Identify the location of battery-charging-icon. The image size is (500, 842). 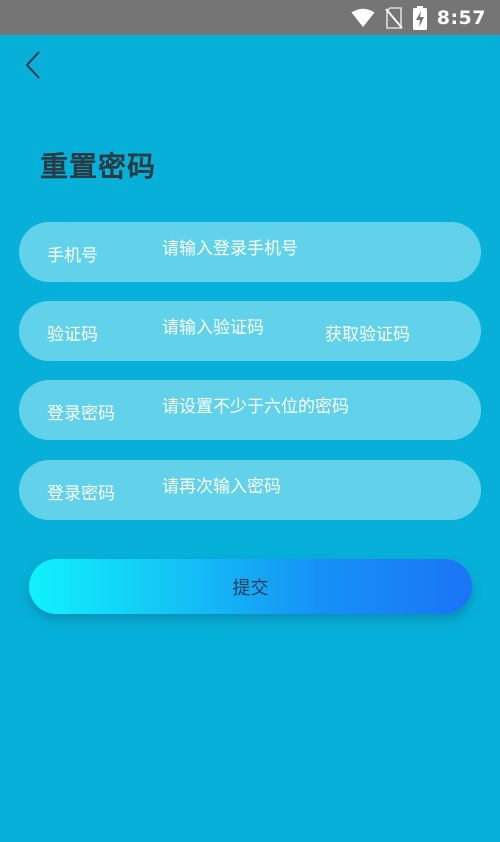
(419, 17).